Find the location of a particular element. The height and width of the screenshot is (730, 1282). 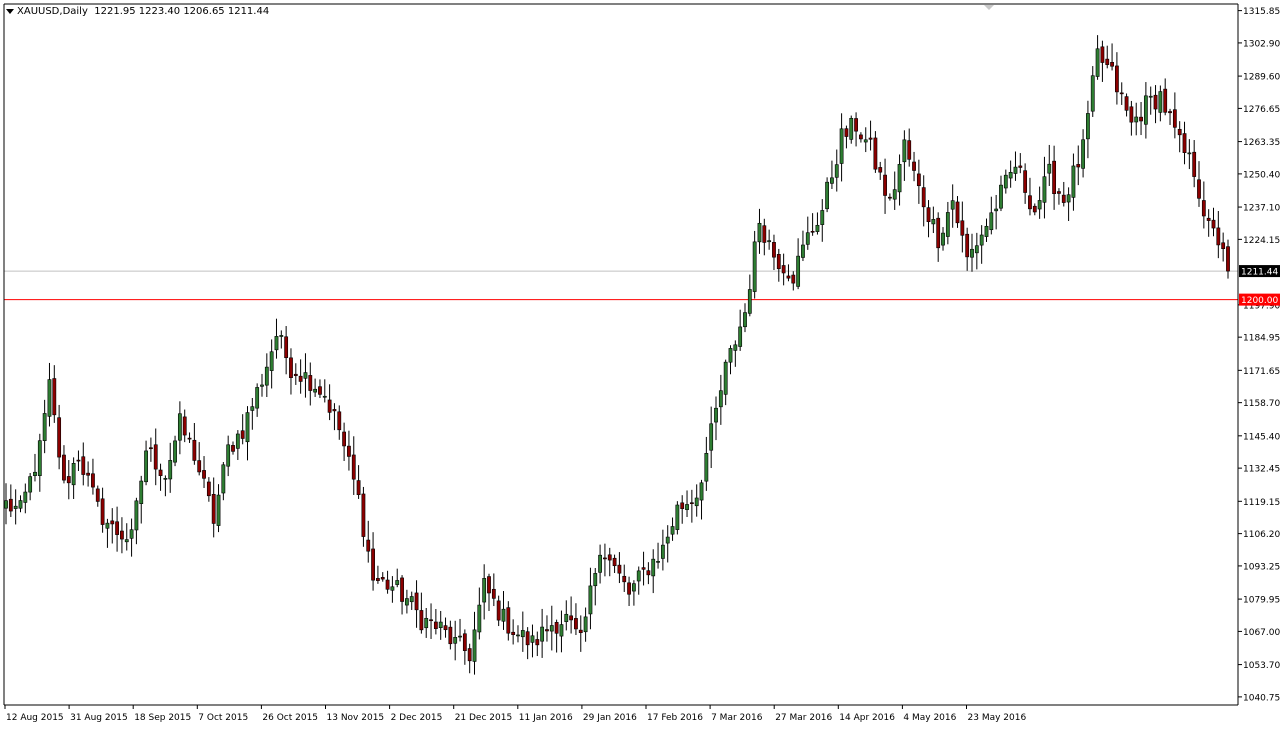

x-tick-label: 7 Mar 2016 is located at coordinates (737, 718).